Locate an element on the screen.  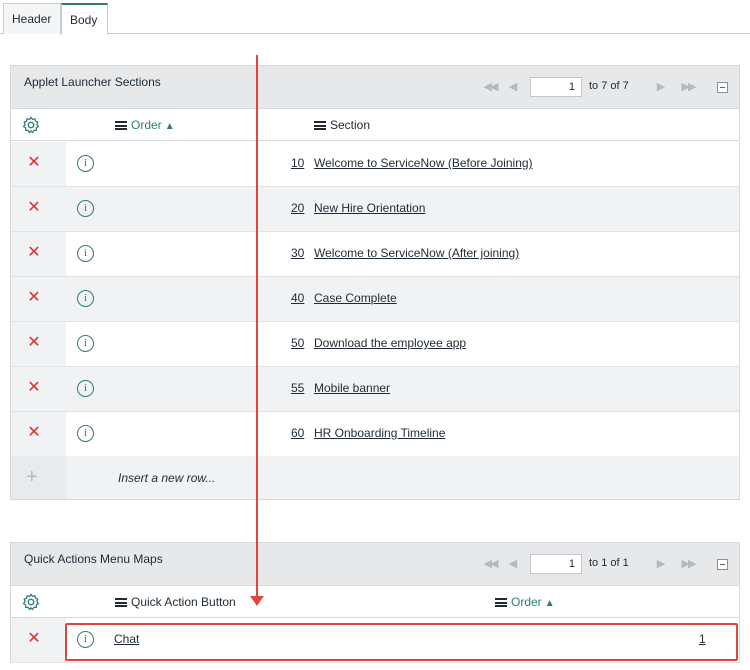
order-link: 40 is located at coordinates (297, 298).